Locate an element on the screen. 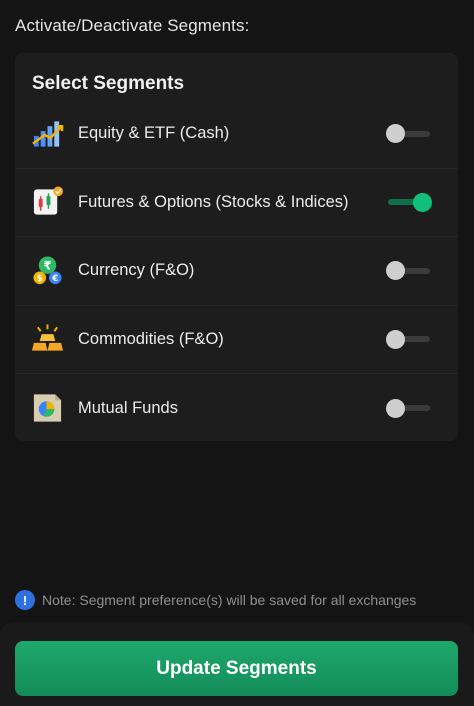  currency-coins-icon: ₹ $ € is located at coordinates (47, 270).